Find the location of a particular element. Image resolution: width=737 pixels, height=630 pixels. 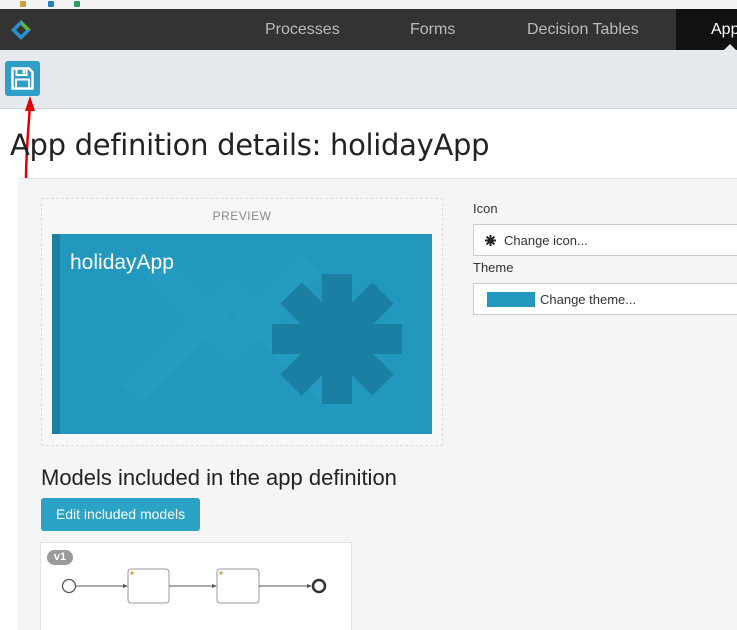

top-navbar: Processes Forms Decision Tables Apps is located at coordinates (368, 29).